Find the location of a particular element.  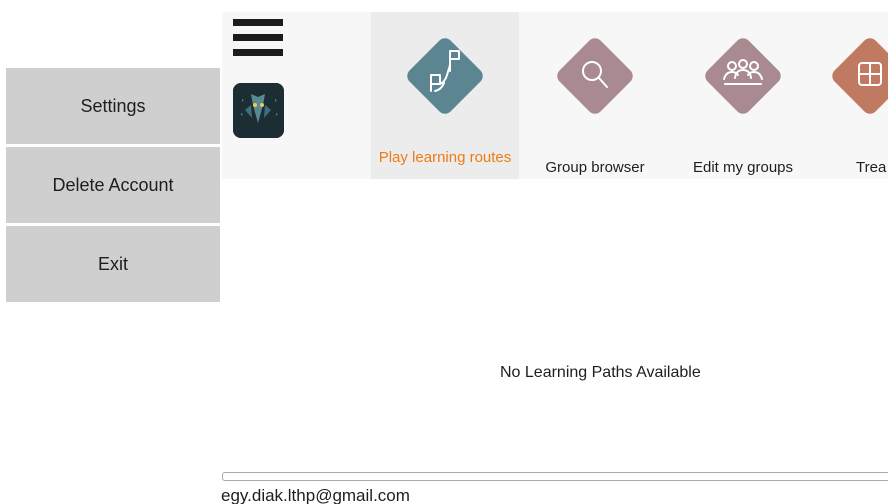

hamburger-menu-icon is located at coordinates (258, 38).